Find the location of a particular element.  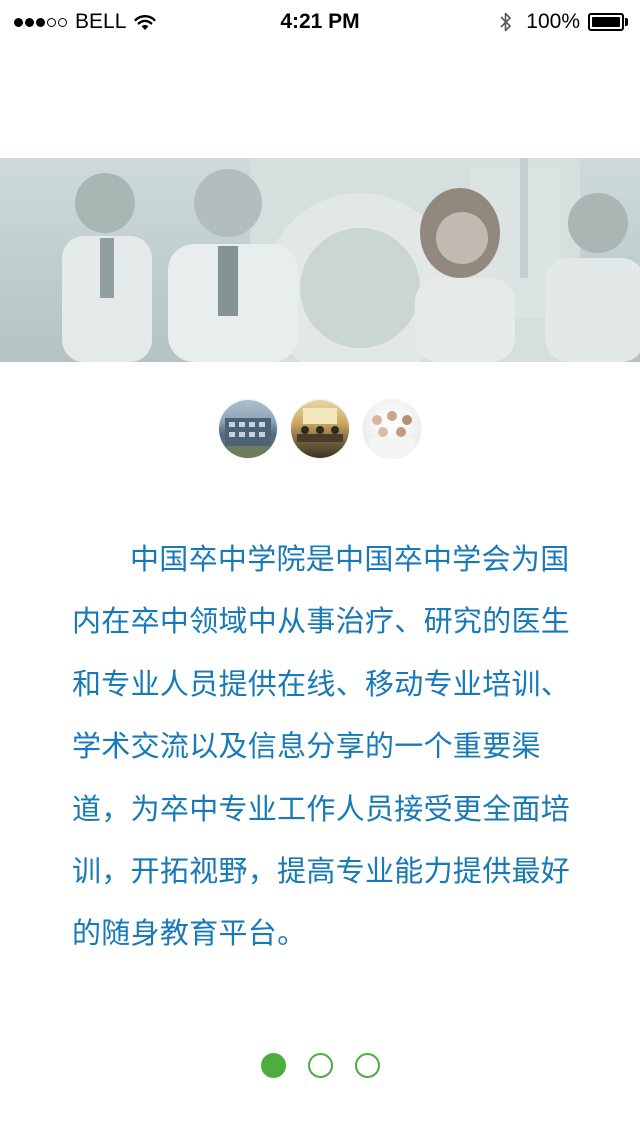

thumbnail-row is located at coordinates (320, 430).